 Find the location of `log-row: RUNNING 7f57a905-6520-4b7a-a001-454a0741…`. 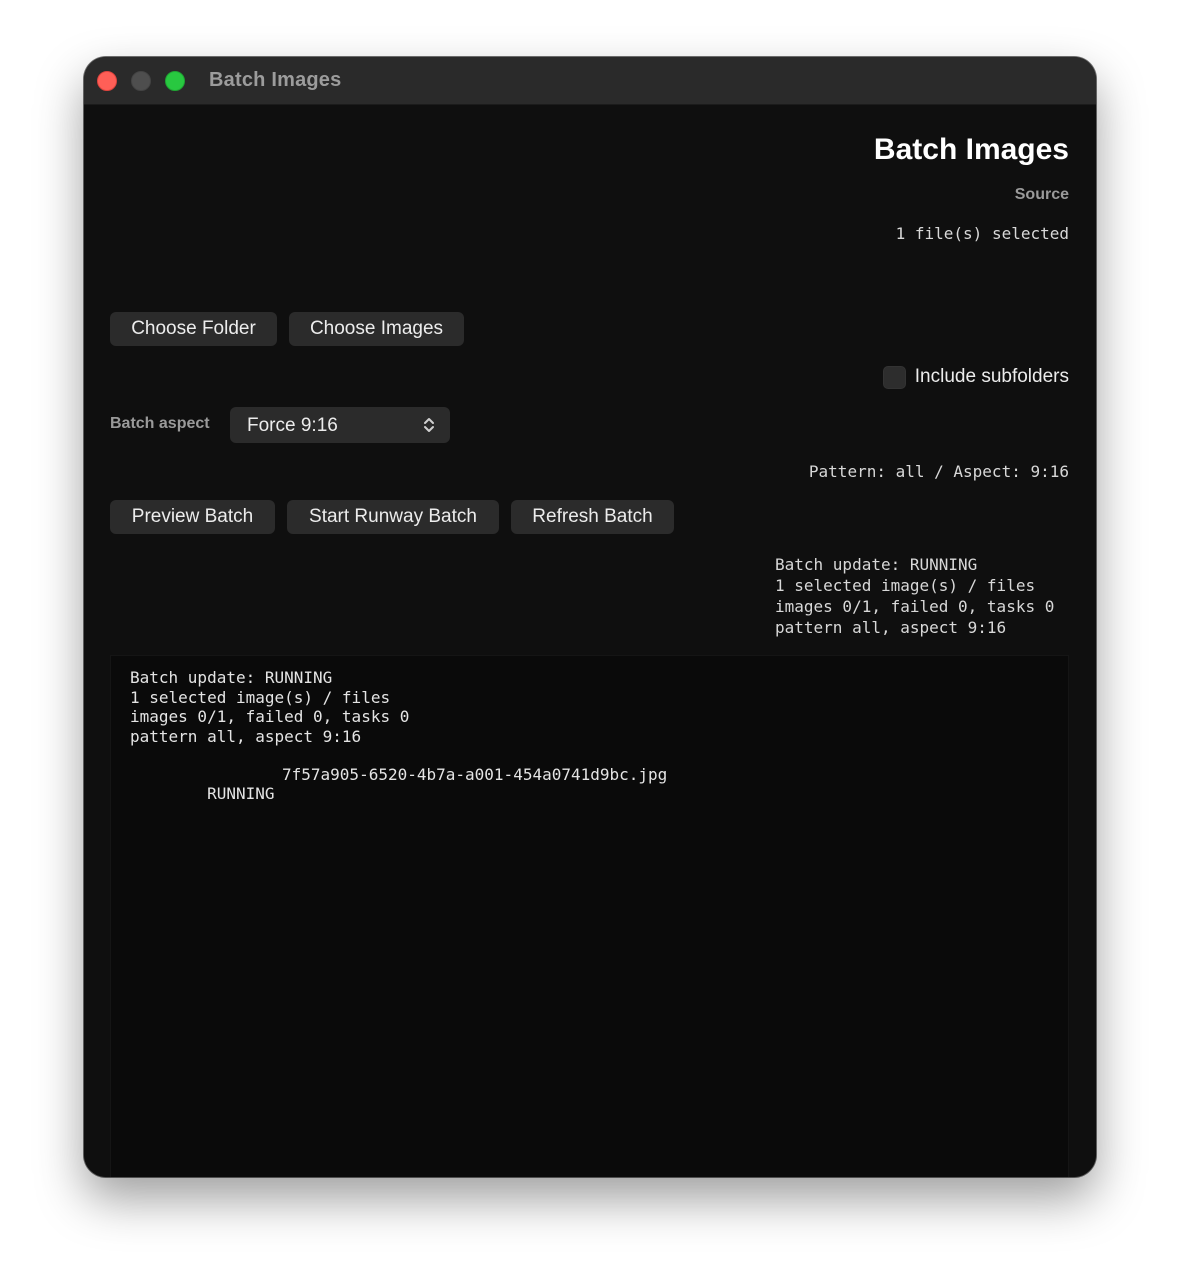

log-row: RUNNING 7f57a905-6520-4b7a-a001-454a0741… is located at coordinates (398, 803).